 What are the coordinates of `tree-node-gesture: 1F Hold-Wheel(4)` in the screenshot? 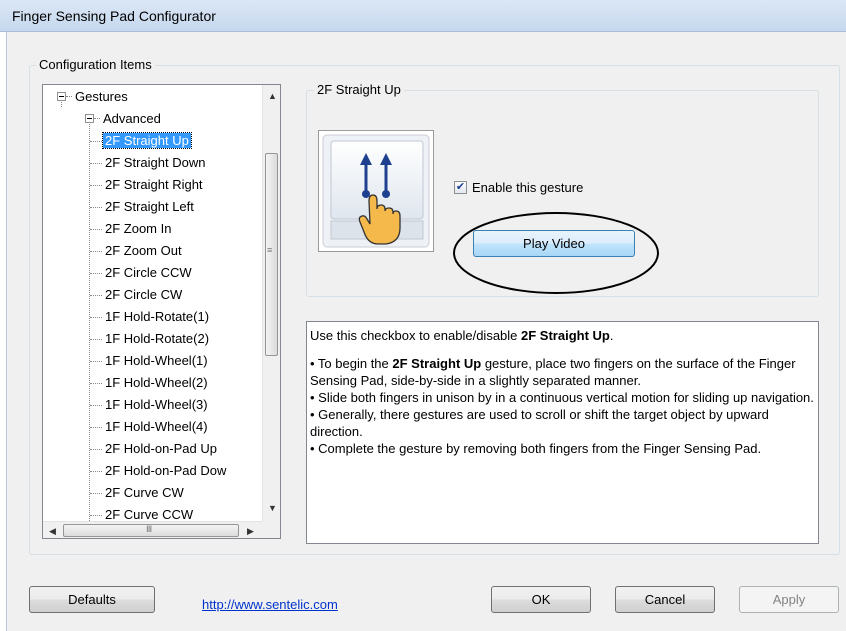 It's located at (156, 426).